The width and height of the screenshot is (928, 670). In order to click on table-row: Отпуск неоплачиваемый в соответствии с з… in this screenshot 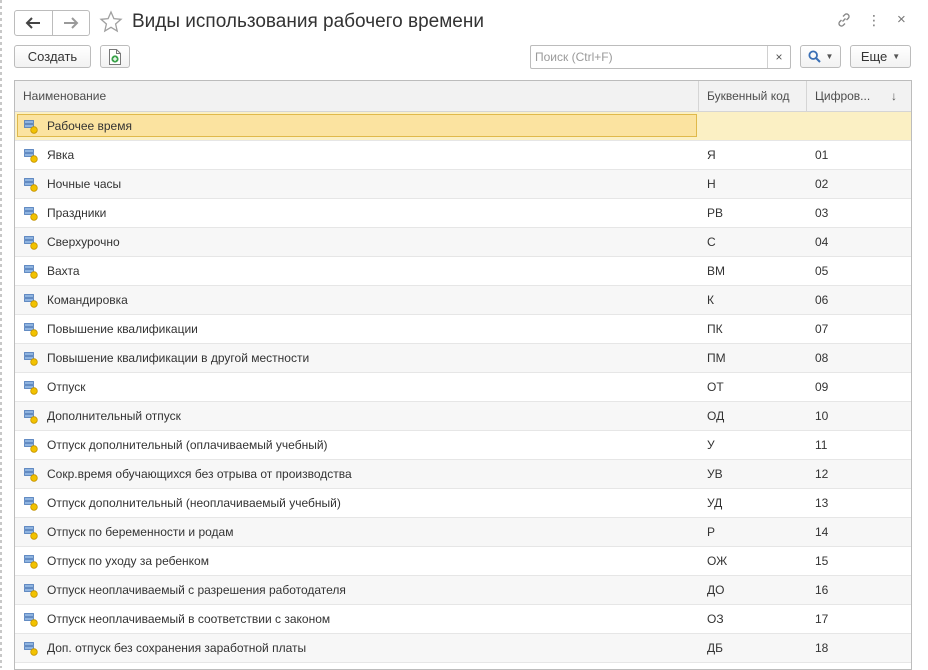, I will do `click(463, 619)`.